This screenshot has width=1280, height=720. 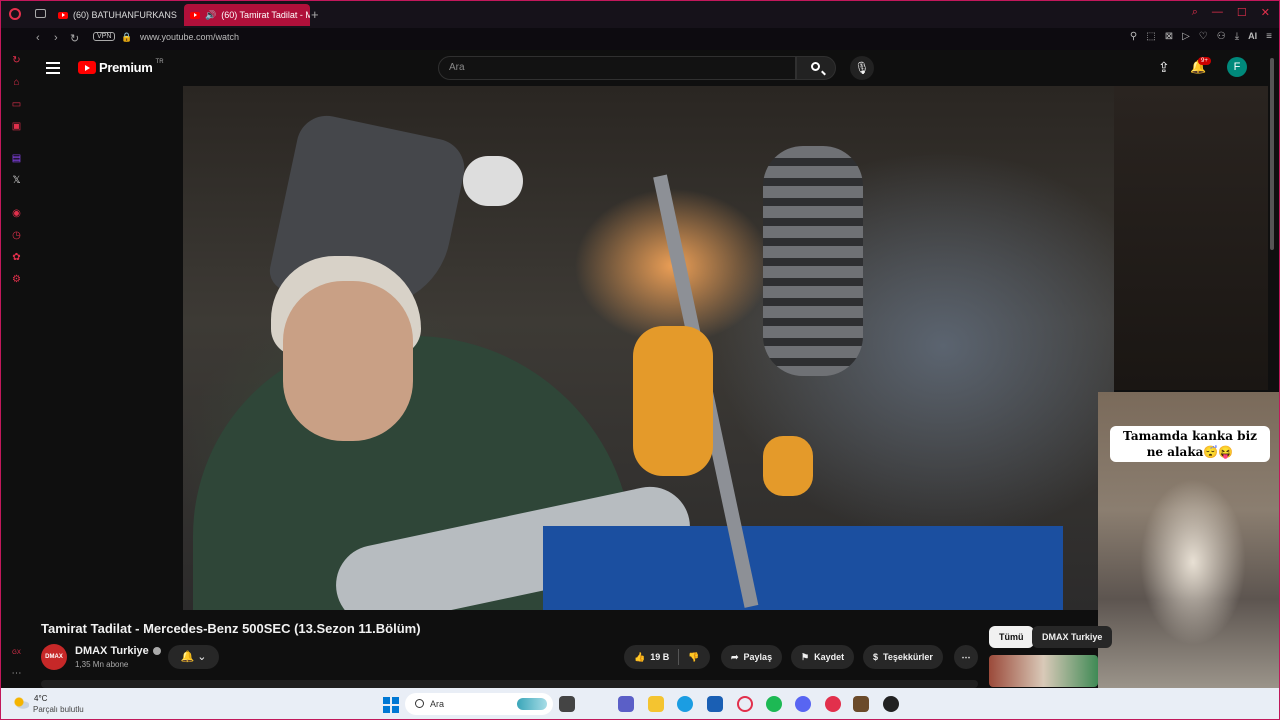 What do you see at coordinates (16, 82) in the screenshot?
I see `crypto-wallet-icon: ⌂` at bounding box center [16, 82].